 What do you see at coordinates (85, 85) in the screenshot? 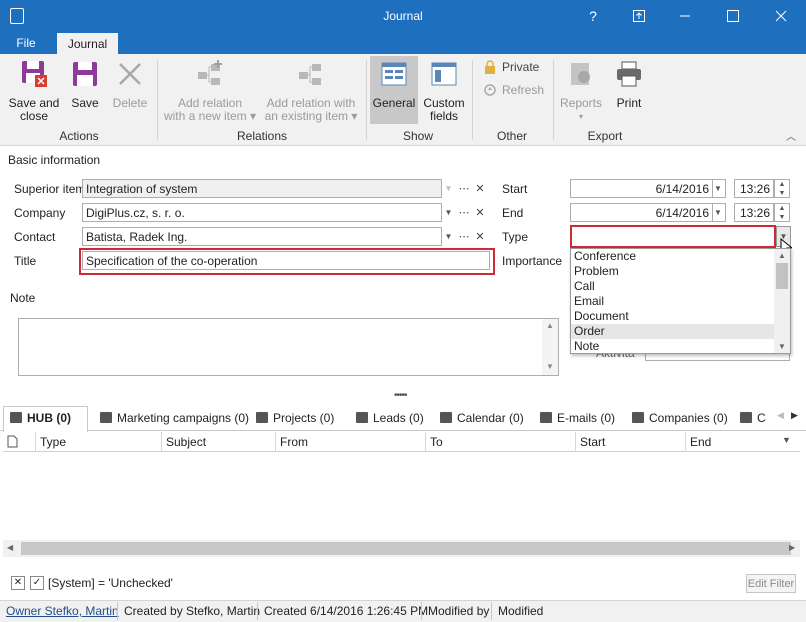
I see `save-button: Save` at bounding box center [85, 85].